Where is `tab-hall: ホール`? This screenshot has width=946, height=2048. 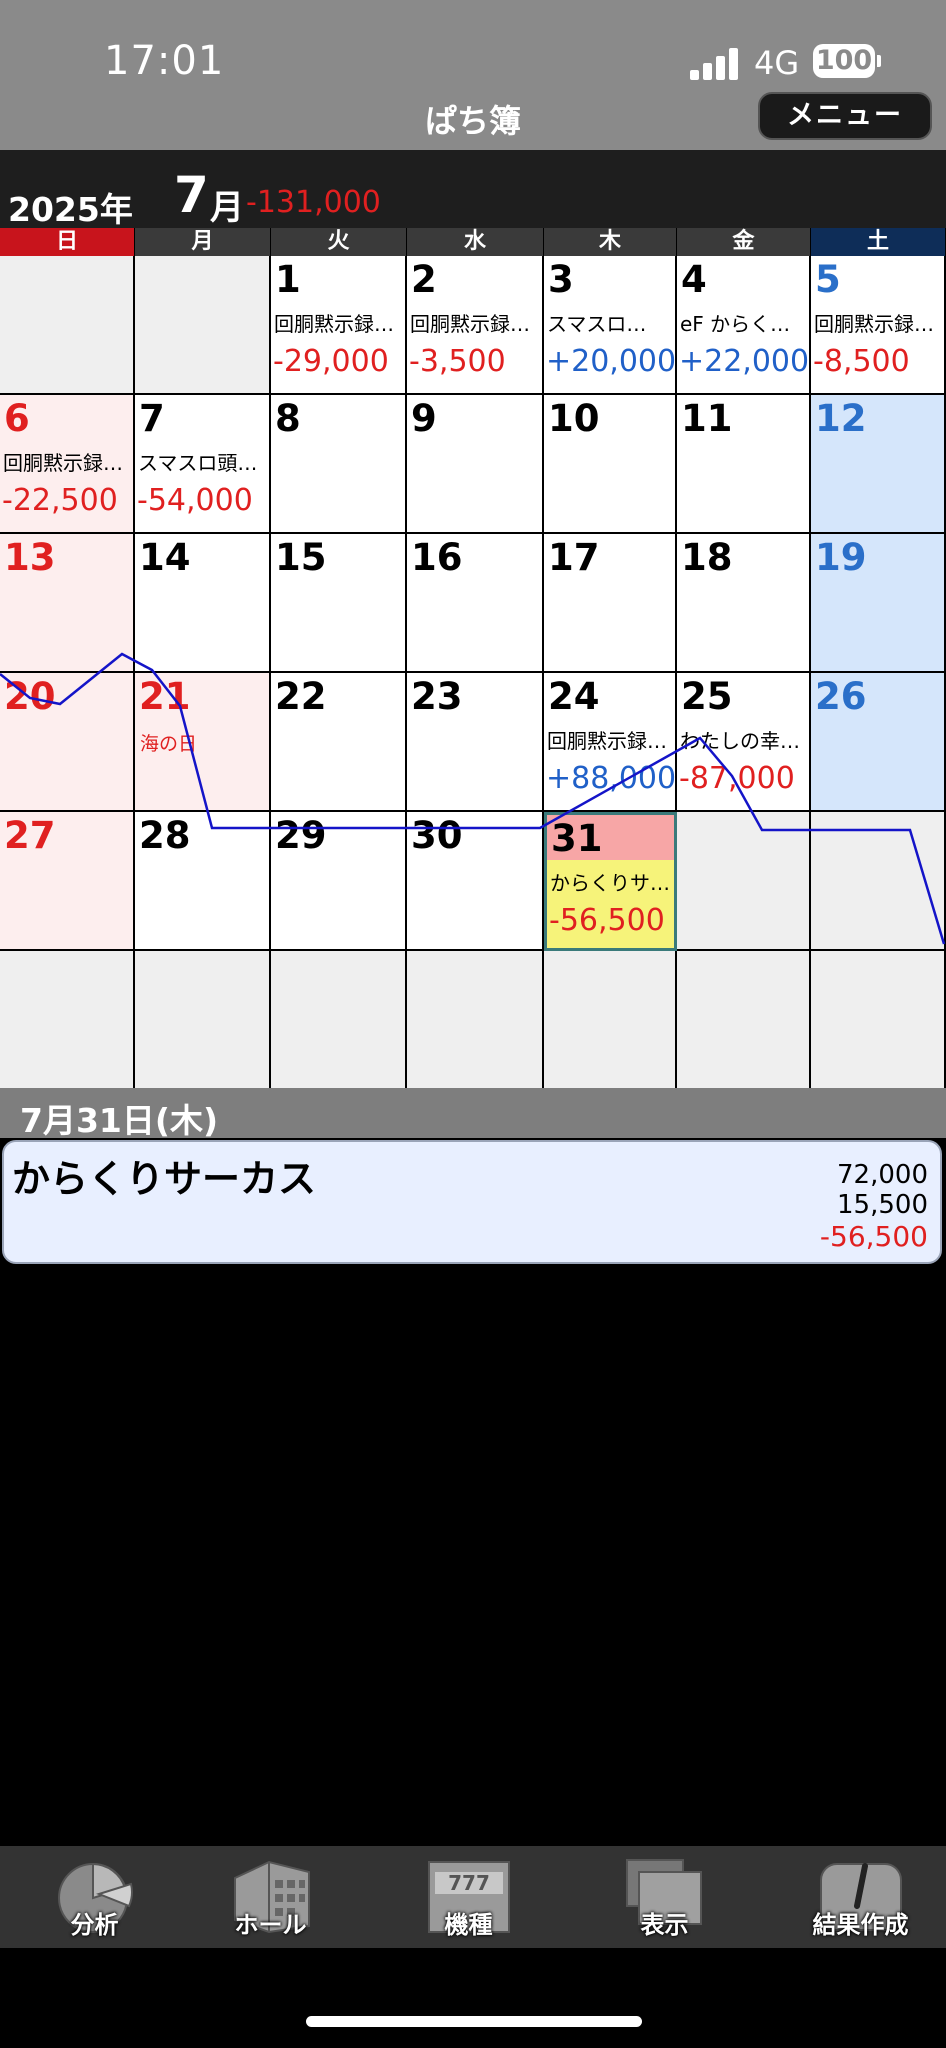
tab-hall: ホール is located at coordinates (270, 1897).